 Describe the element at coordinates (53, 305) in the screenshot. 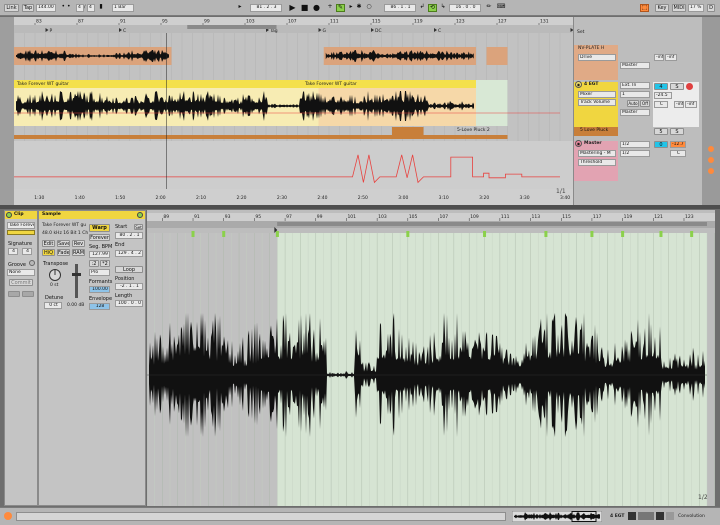

I see `detune-field: 0 ct` at that location.